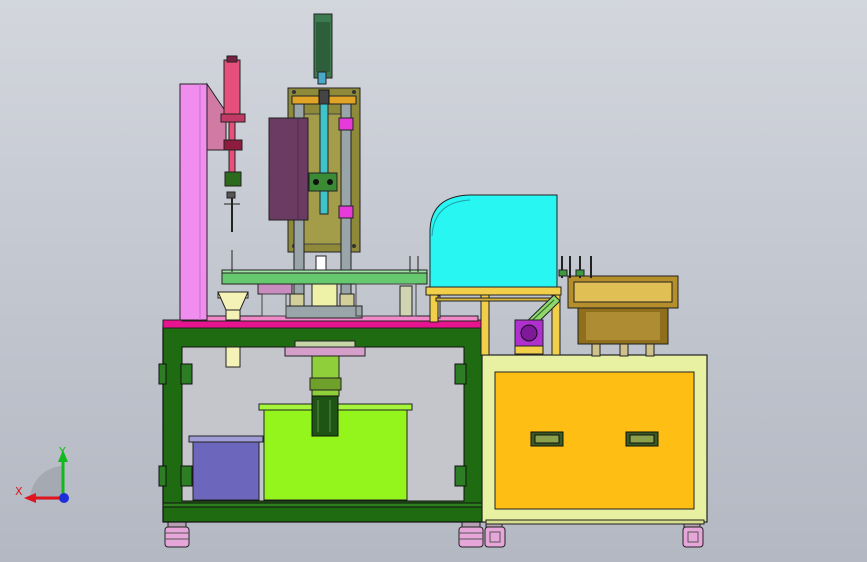 The image size is (867, 562). Describe the element at coordinates (177, 534) in the screenshot. I see `caster-front-left` at that location.